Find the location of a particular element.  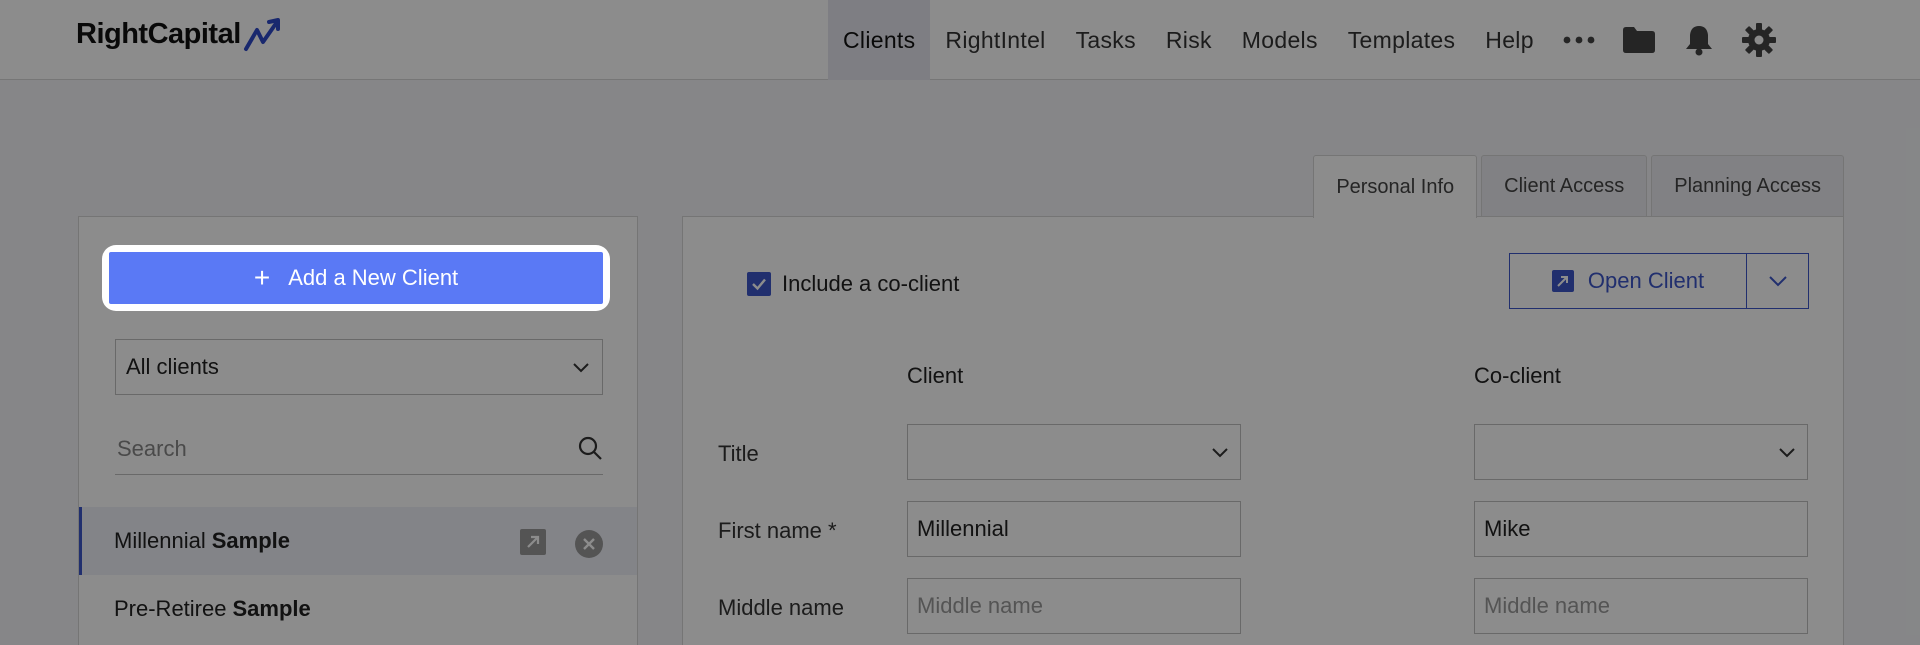

tab-personal-info: Personal Info is located at coordinates (1395, 186).